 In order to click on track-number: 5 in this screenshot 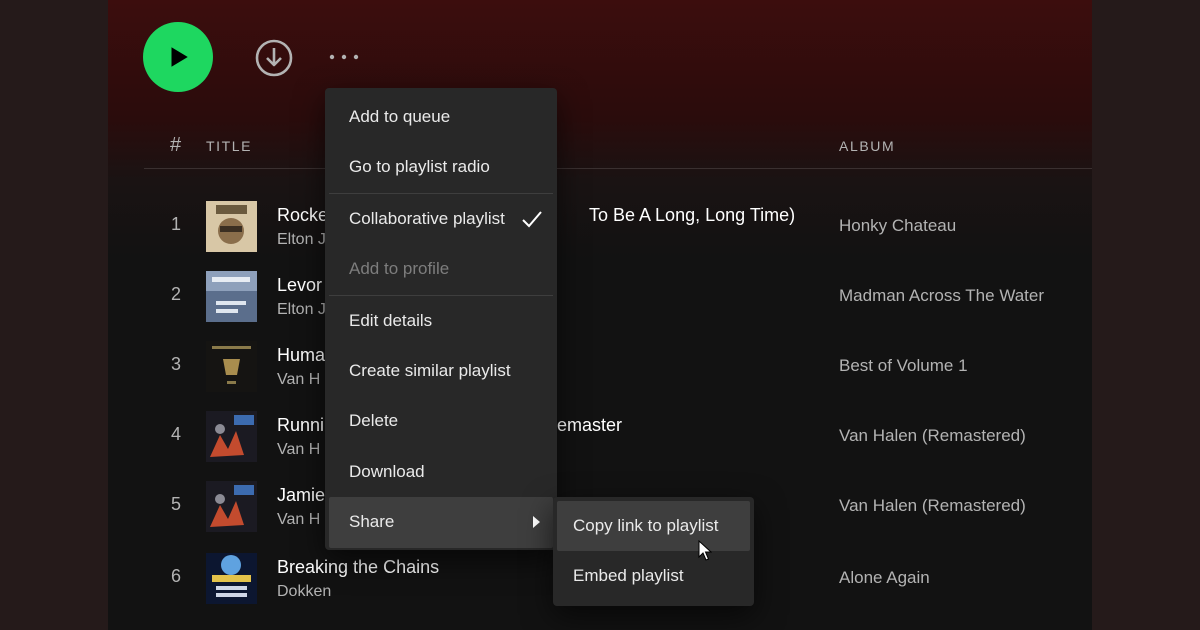, I will do `click(175, 504)`.